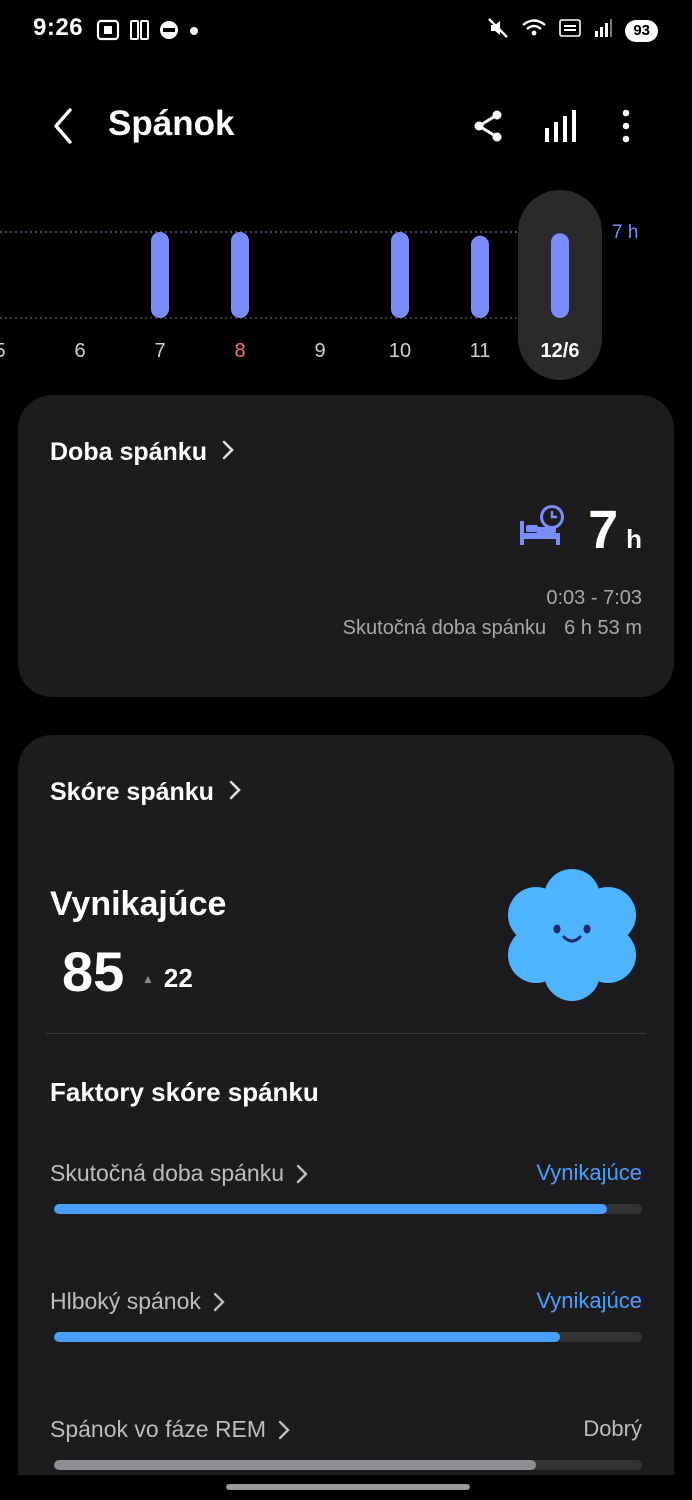 This screenshot has width=692, height=1500. Describe the element at coordinates (169, 32) in the screenshot. I see `app-notification-icon` at that location.